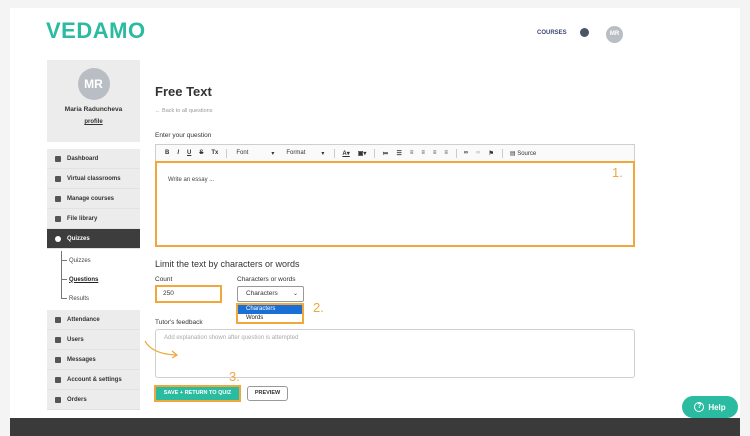  What do you see at coordinates (270, 309) in the screenshot?
I see `option-characters: Characters` at bounding box center [270, 309].